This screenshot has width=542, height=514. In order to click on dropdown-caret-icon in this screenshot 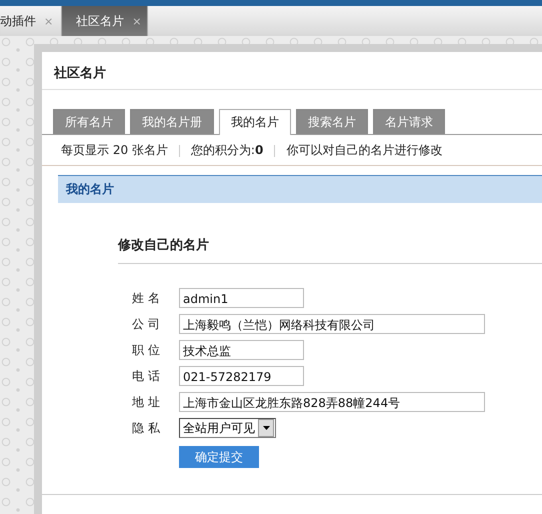, I will do `click(266, 428)`.